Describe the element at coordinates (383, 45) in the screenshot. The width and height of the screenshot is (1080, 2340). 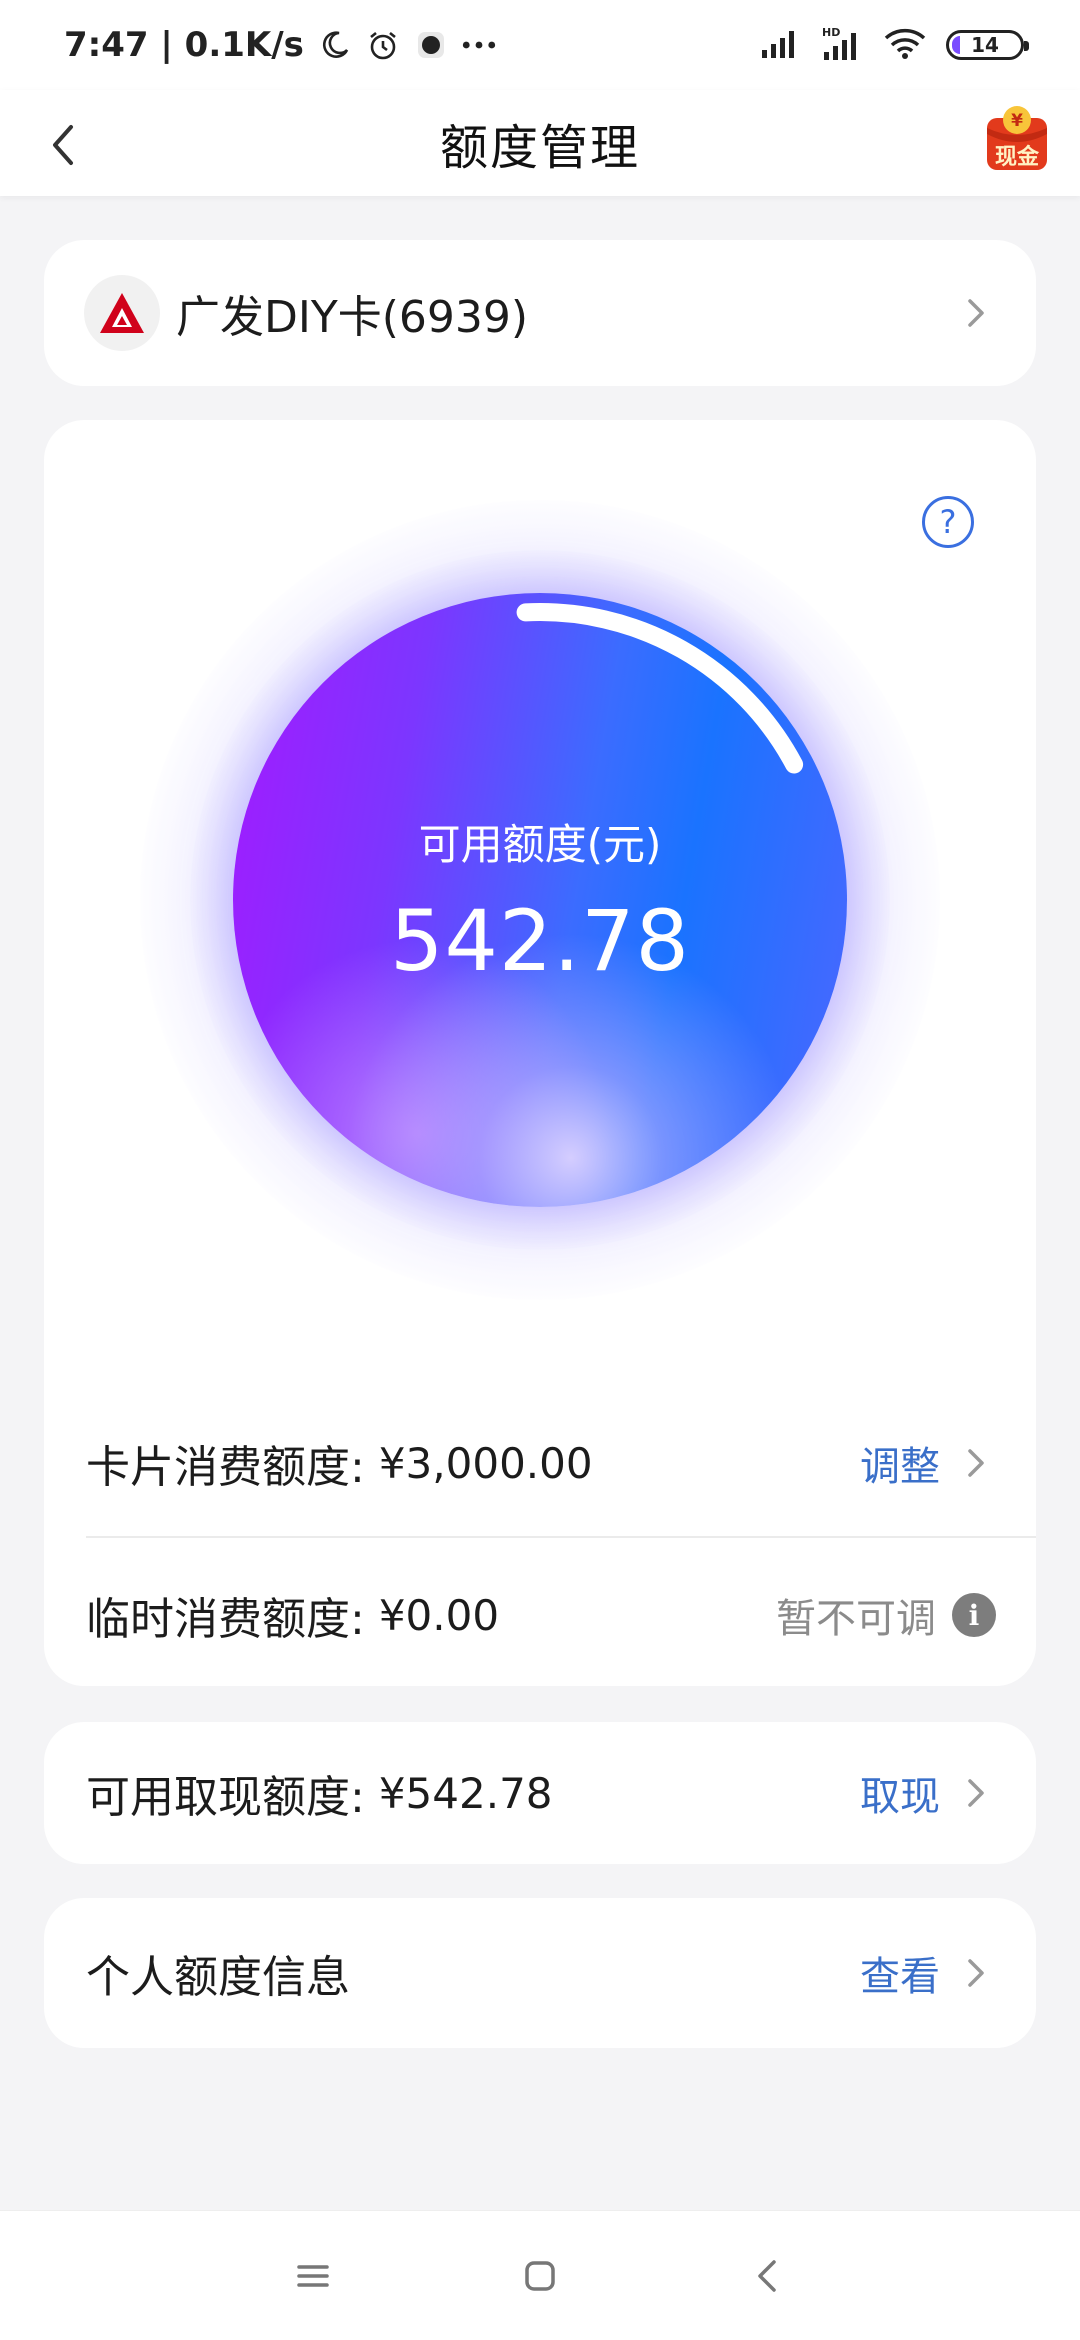
I see `alarm-icon` at that location.